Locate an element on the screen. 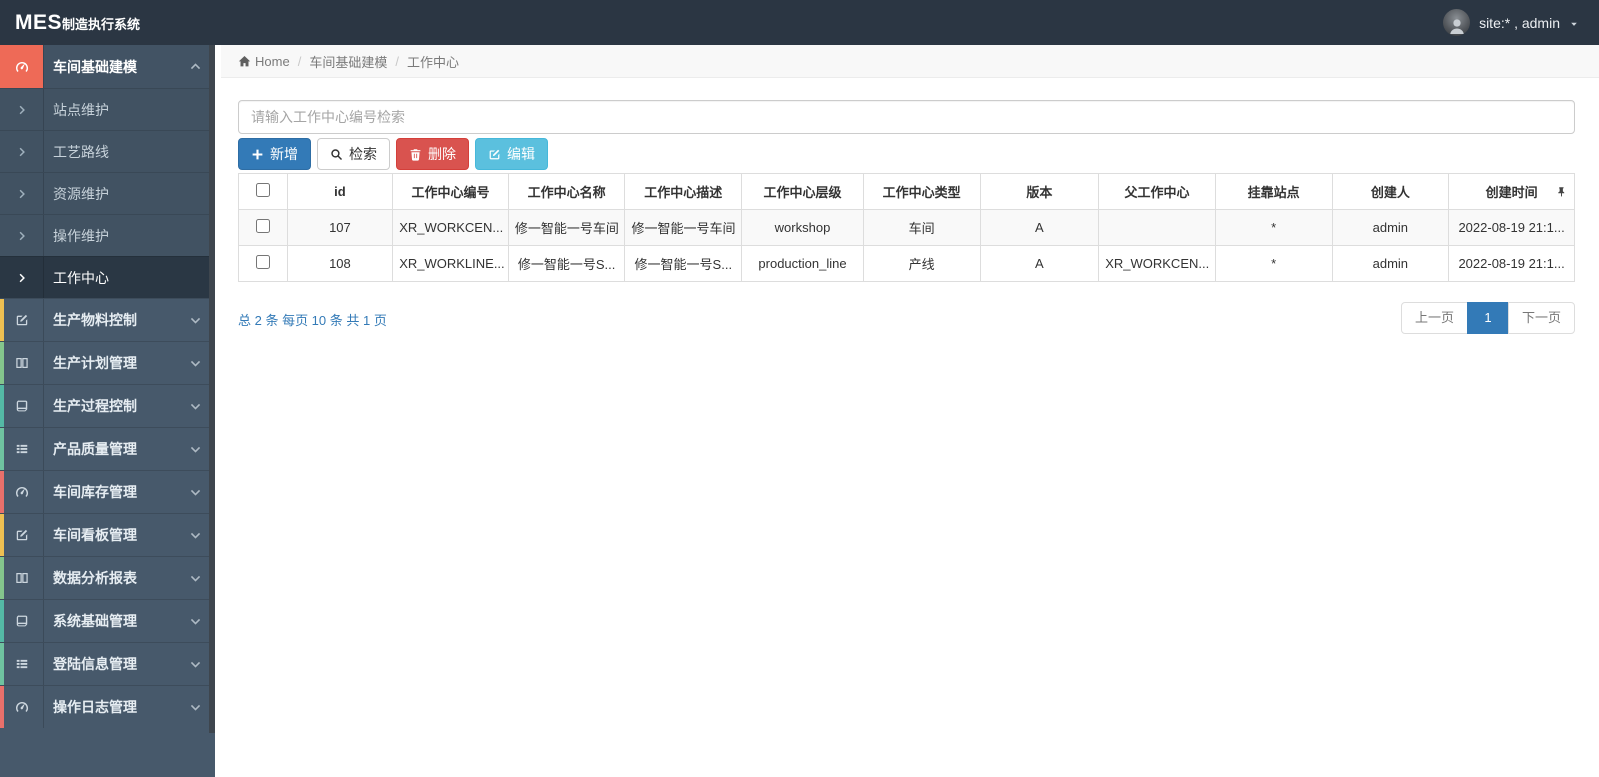 The width and height of the screenshot is (1599, 777). sidebar-group-0: 生产物料控制 is located at coordinates (107, 319).